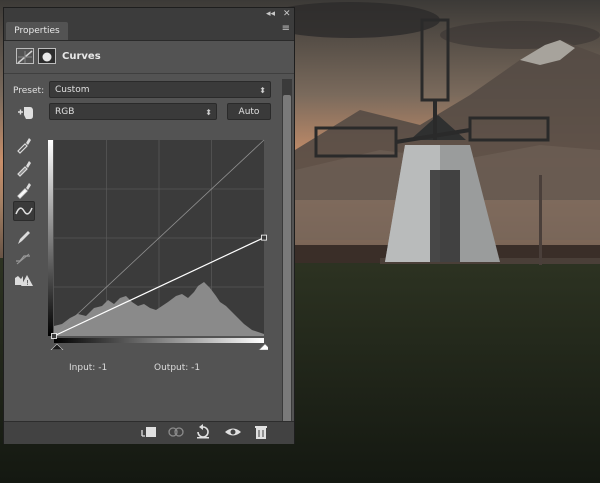  What do you see at coordinates (81, 56) in the screenshot?
I see `adjustment-title: Curves` at bounding box center [81, 56].